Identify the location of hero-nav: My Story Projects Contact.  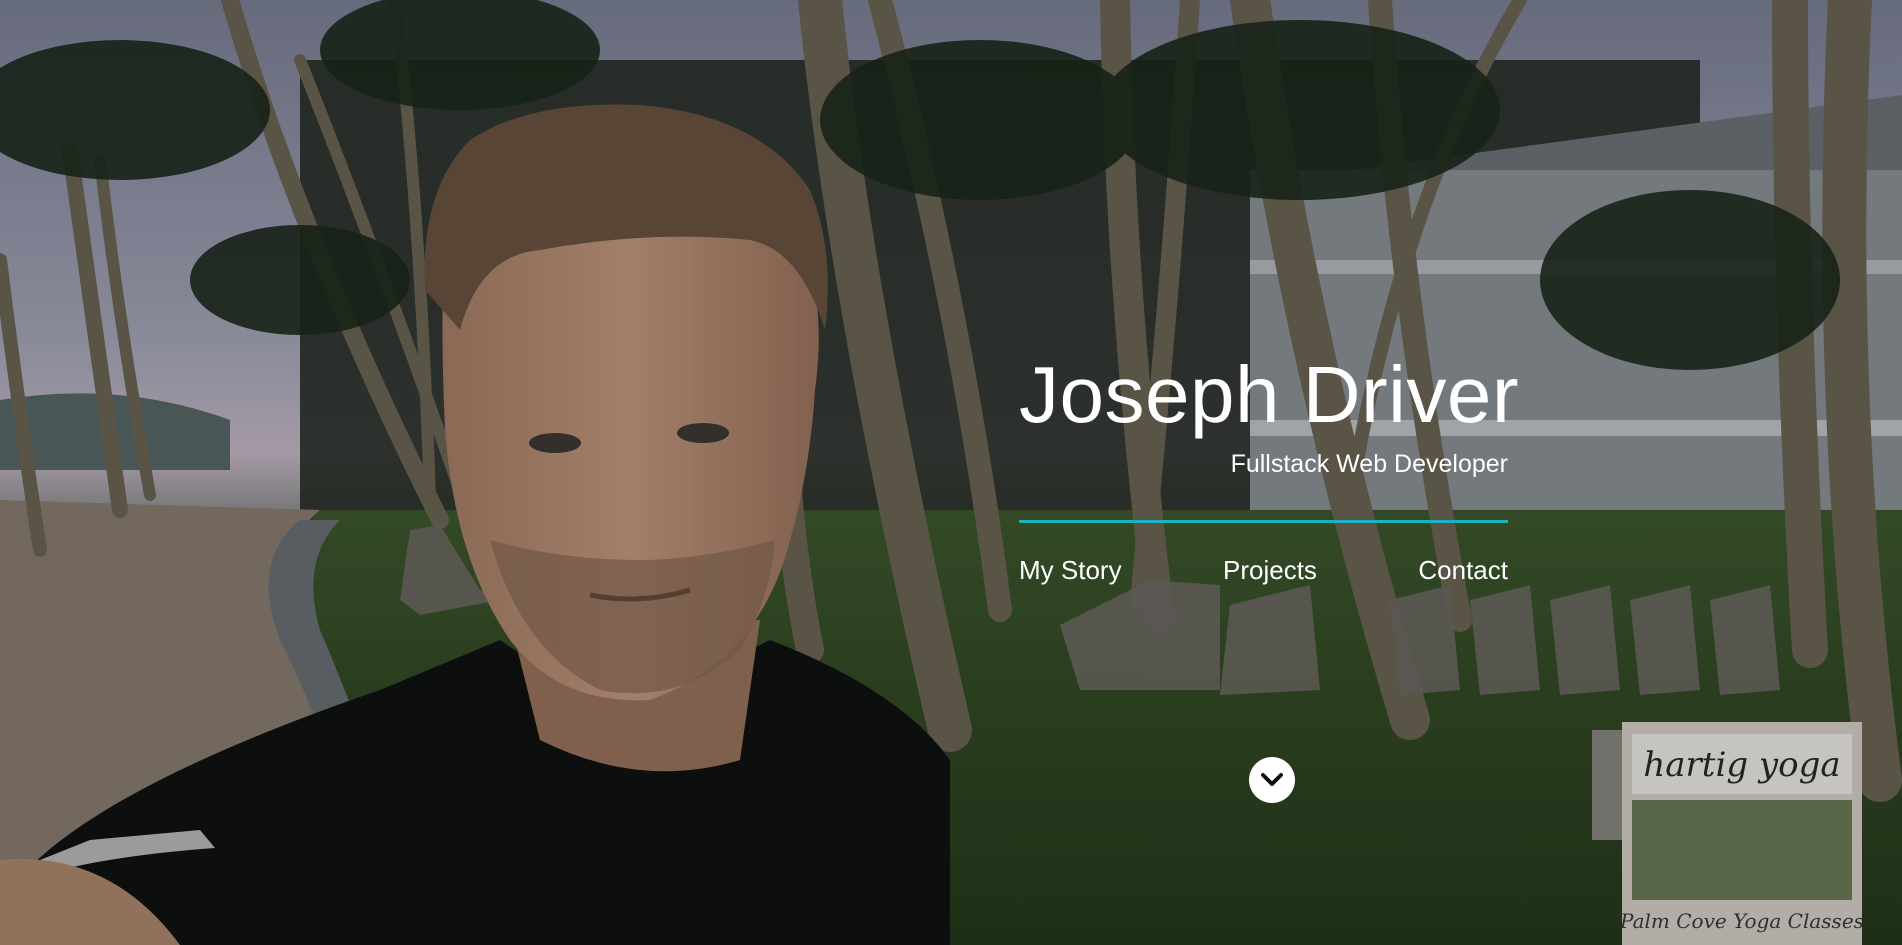
(1263, 570).